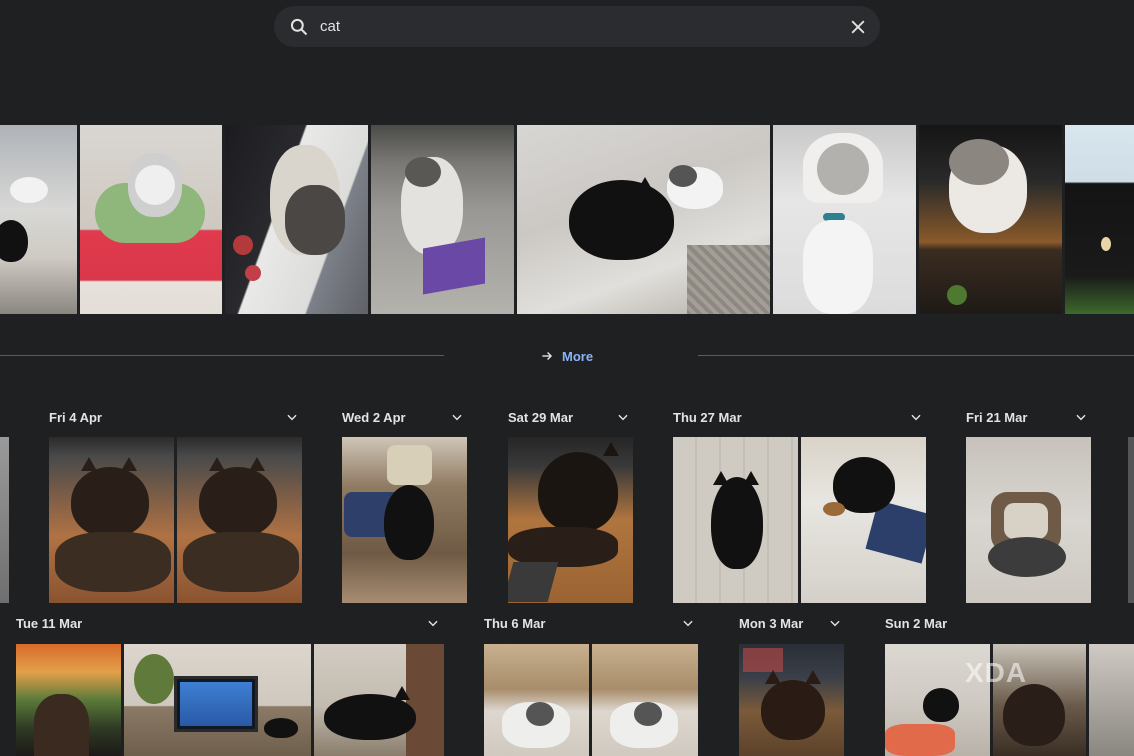 This screenshot has width=1134, height=756. Describe the element at coordinates (515, 623) in the screenshot. I see `date-label: Thu 6 Mar` at that location.